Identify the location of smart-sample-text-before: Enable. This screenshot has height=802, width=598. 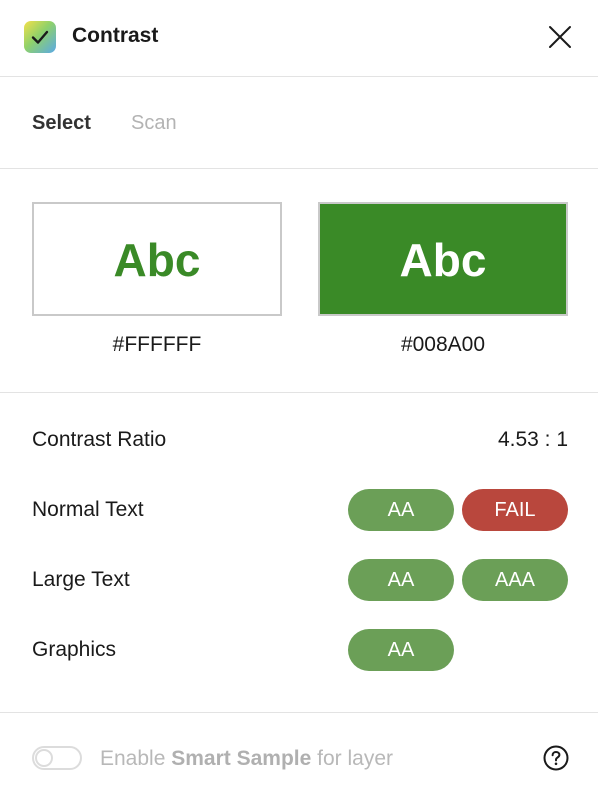
(136, 758).